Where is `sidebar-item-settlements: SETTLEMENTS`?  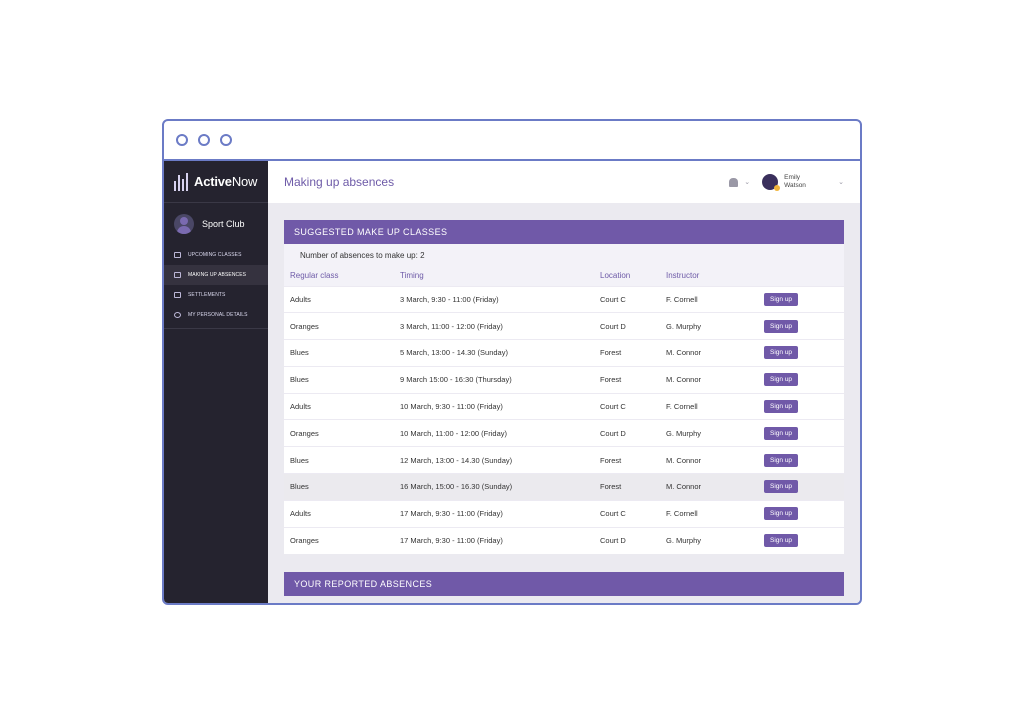 sidebar-item-settlements: SETTLEMENTS is located at coordinates (216, 295).